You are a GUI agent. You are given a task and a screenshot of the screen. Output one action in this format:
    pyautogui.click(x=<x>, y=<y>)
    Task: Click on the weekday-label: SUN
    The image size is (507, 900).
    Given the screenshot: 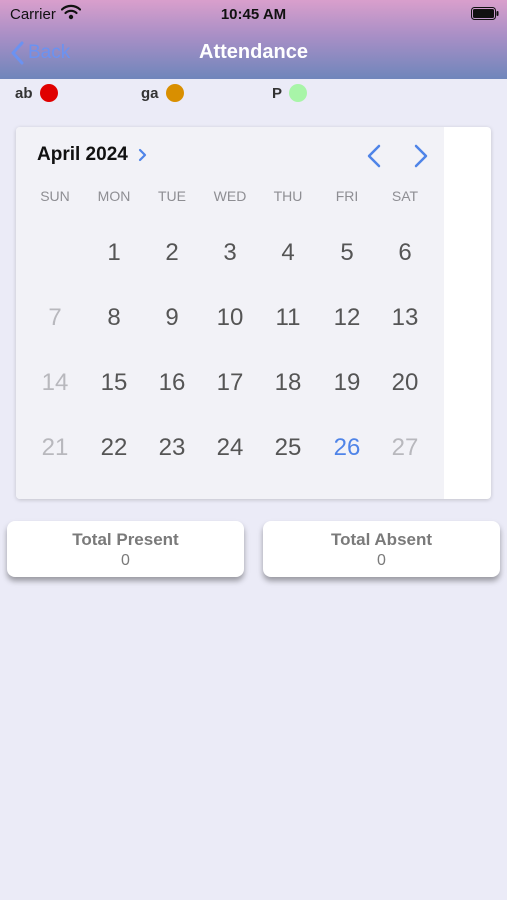 What is the action you would take?
    pyautogui.click(x=55, y=196)
    